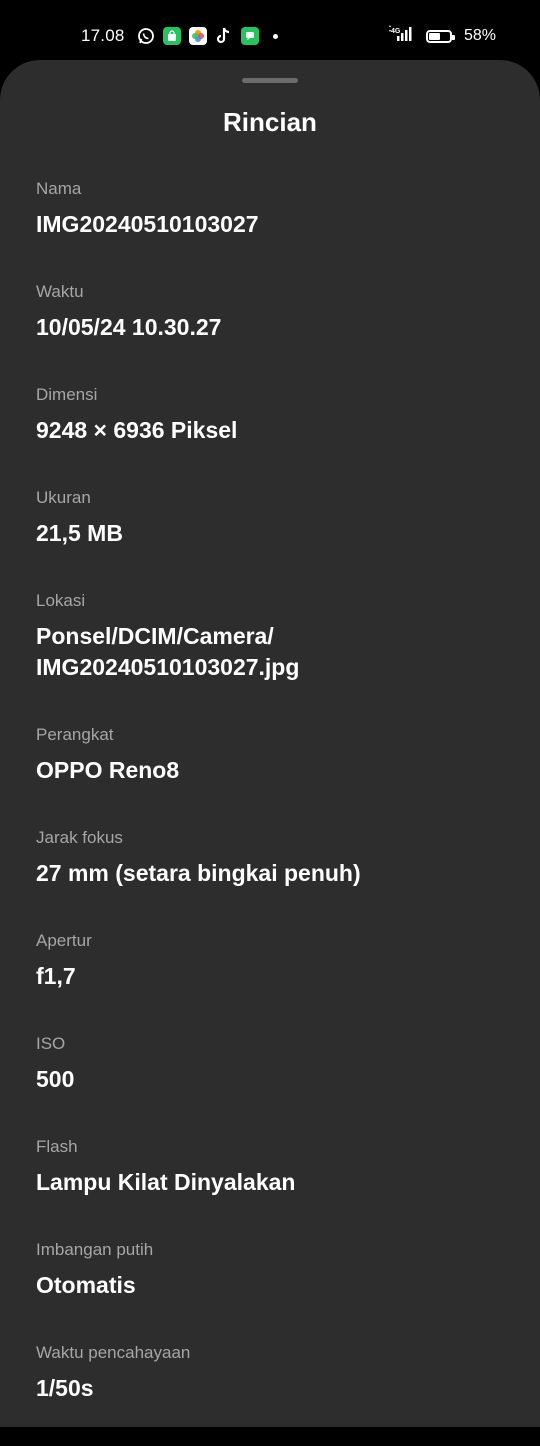 The image size is (540, 1446). Describe the element at coordinates (113, 1352) in the screenshot. I see `detail-label: Waktu pencahayaan` at that location.